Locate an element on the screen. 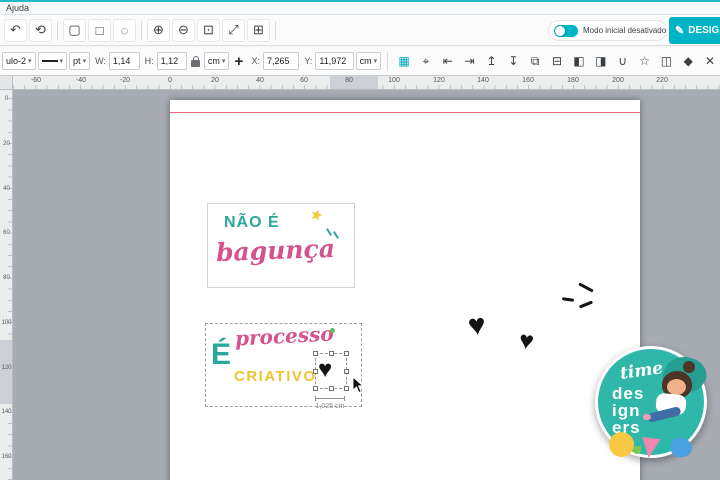 The image size is (720, 480). design-button-label: DESIG is located at coordinates (704, 30).